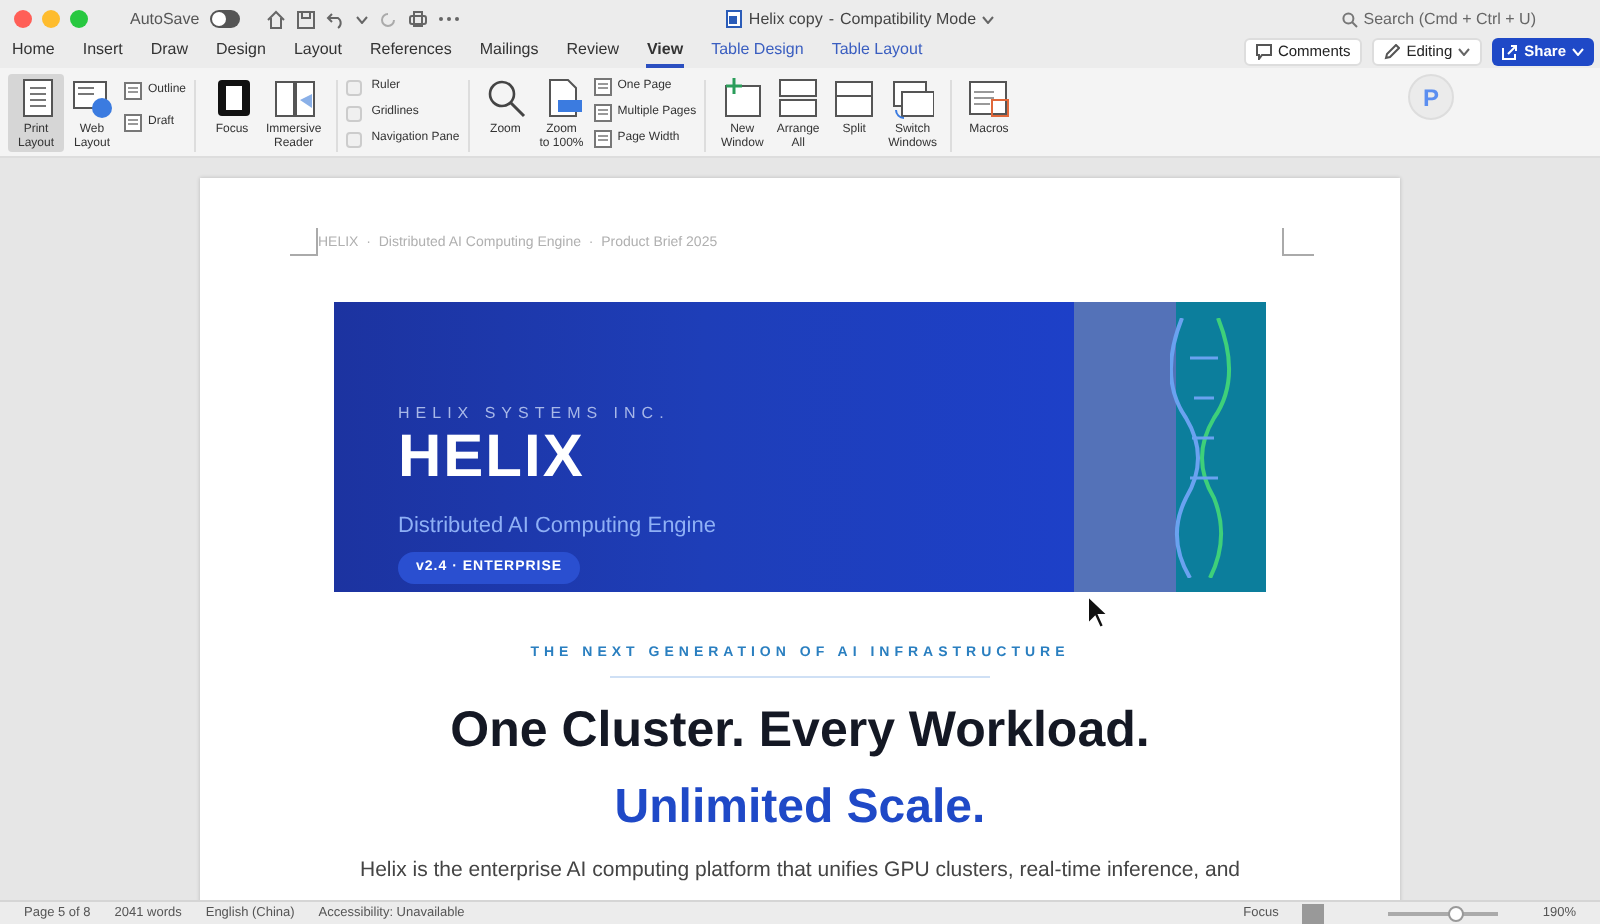 The image size is (1600, 924). Describe the element at coordinates (800, 730) in the screenshot. I see `heading: One Cluster. Every Workload.` at that location.